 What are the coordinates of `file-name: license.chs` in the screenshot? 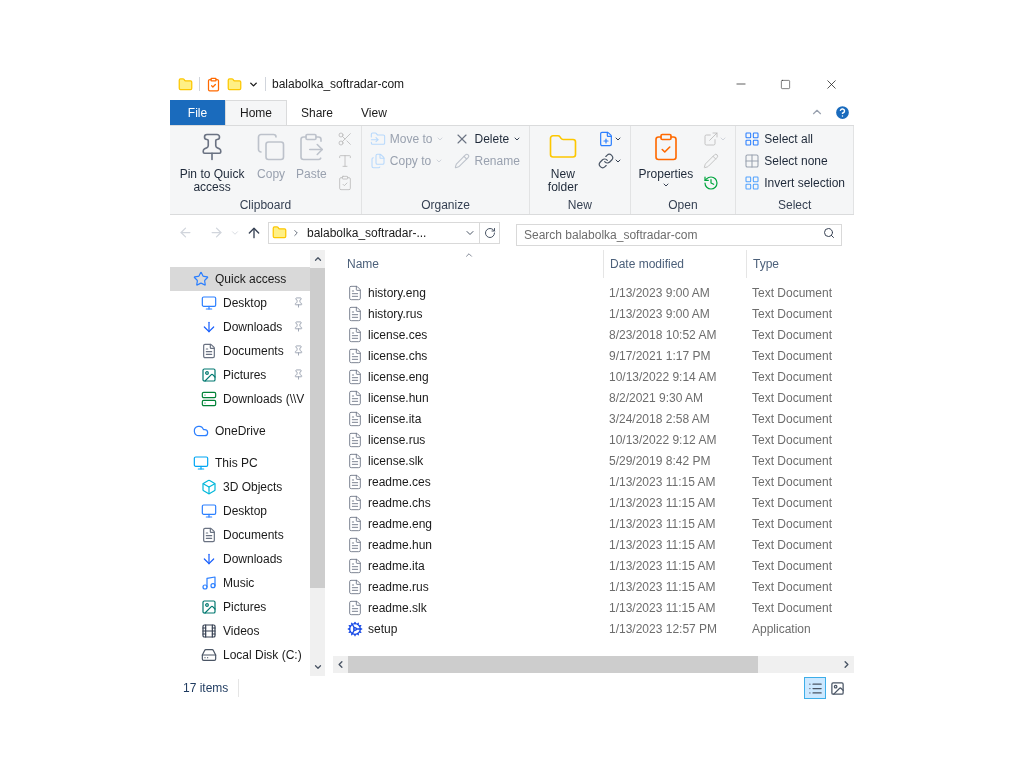 It's located at (398, 355).